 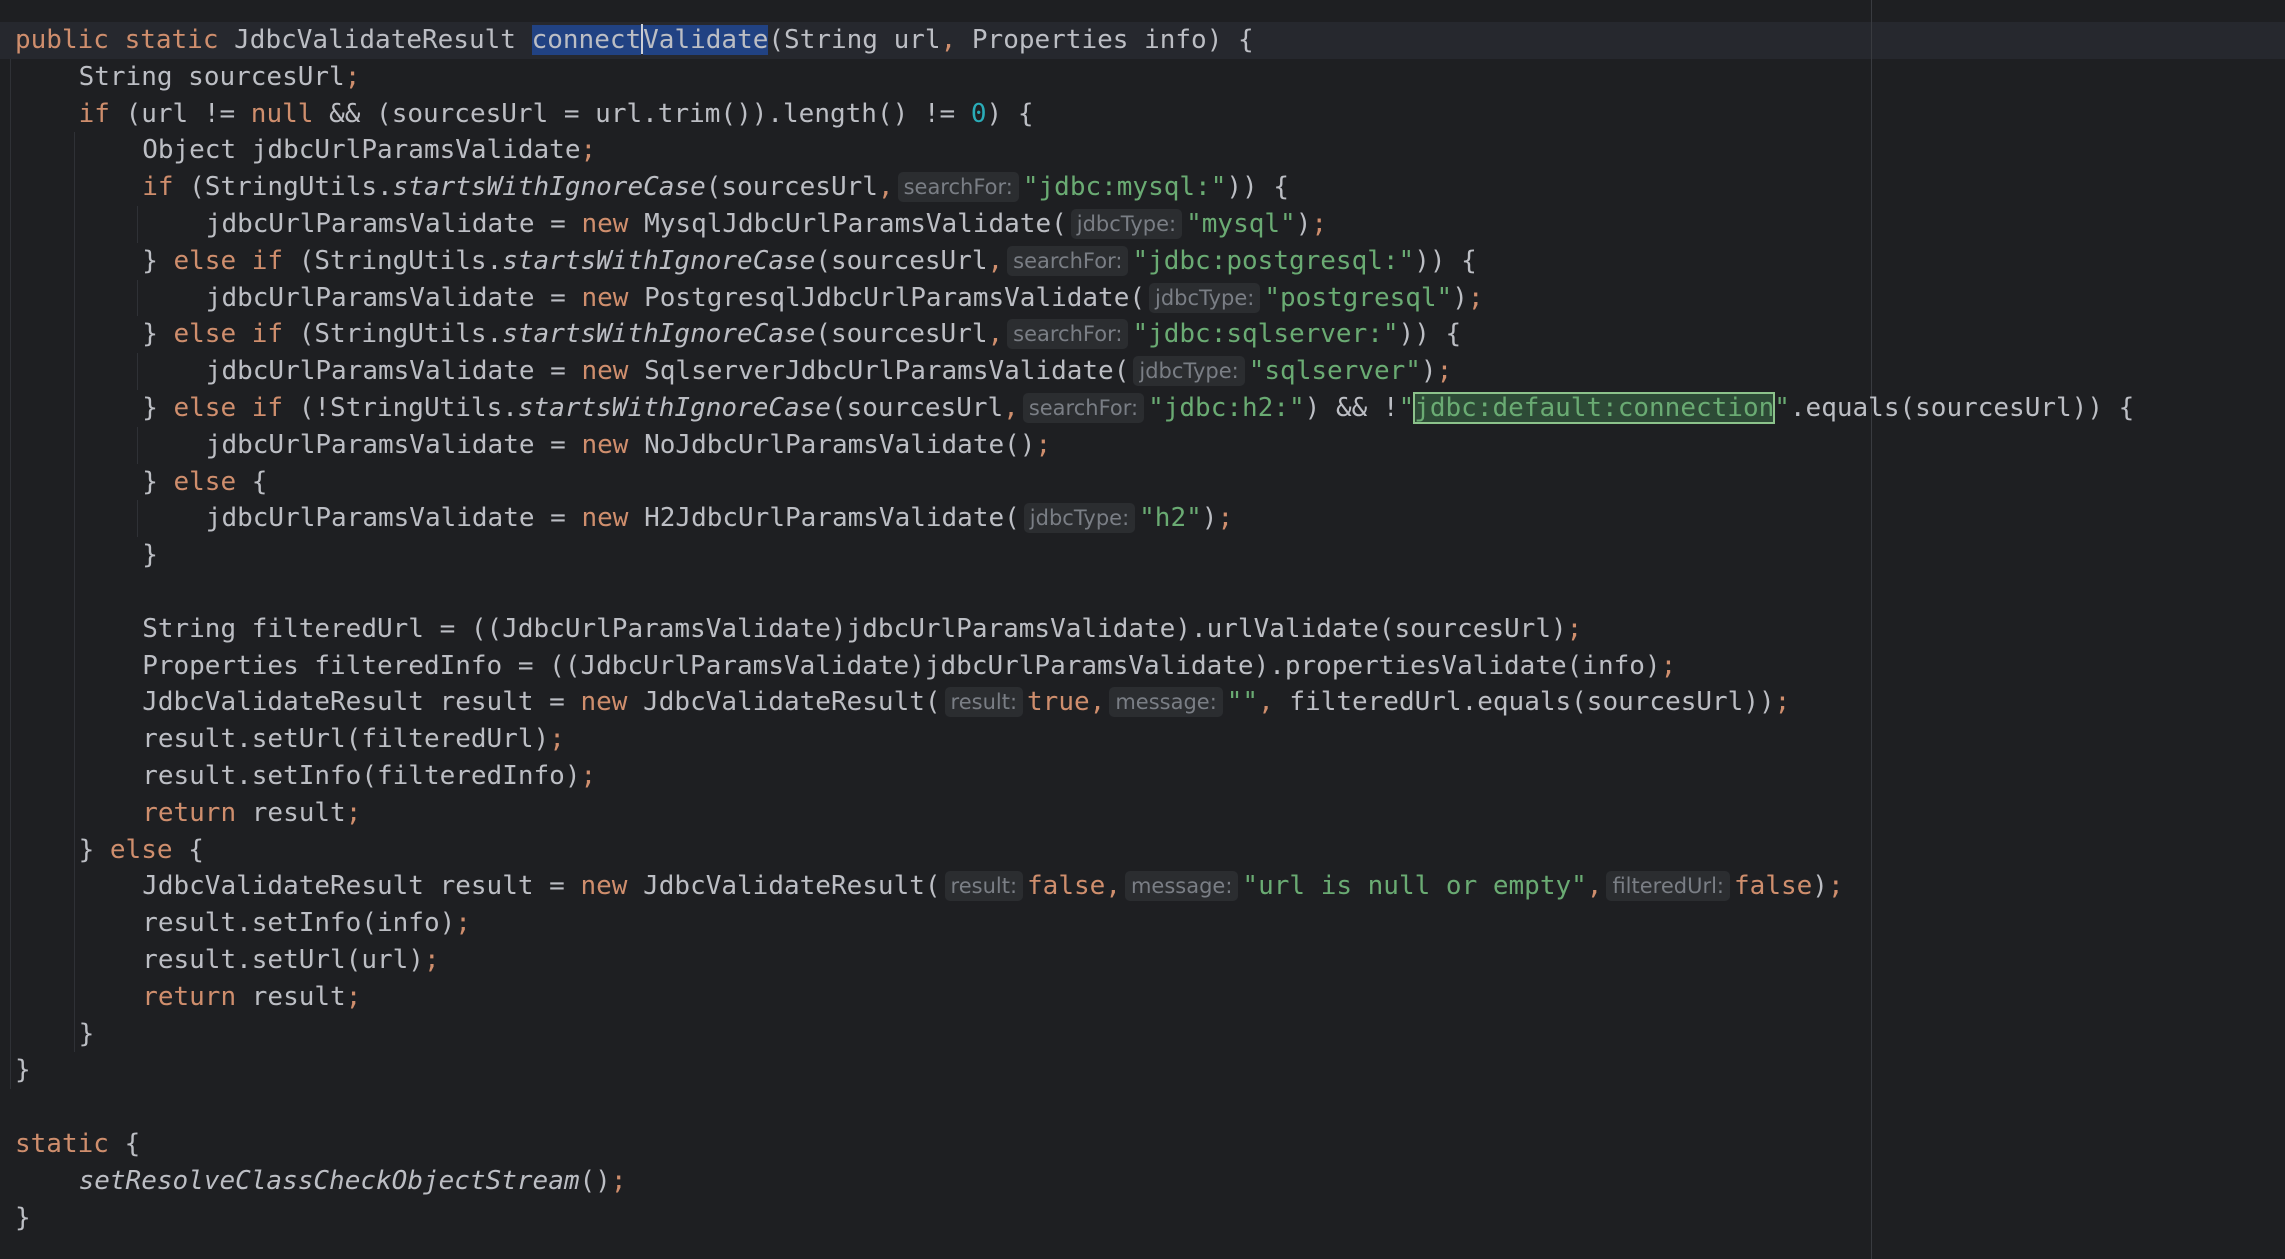 I want to click on code-line: static {, so click(x=77, y=1144).